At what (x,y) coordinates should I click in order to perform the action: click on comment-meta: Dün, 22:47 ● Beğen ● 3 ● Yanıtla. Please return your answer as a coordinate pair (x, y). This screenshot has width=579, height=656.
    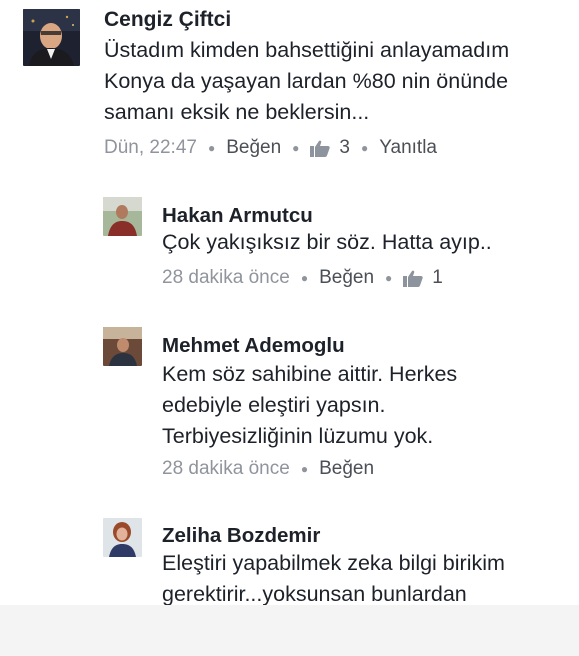
    Looking at the image, I should click on (270, 148).